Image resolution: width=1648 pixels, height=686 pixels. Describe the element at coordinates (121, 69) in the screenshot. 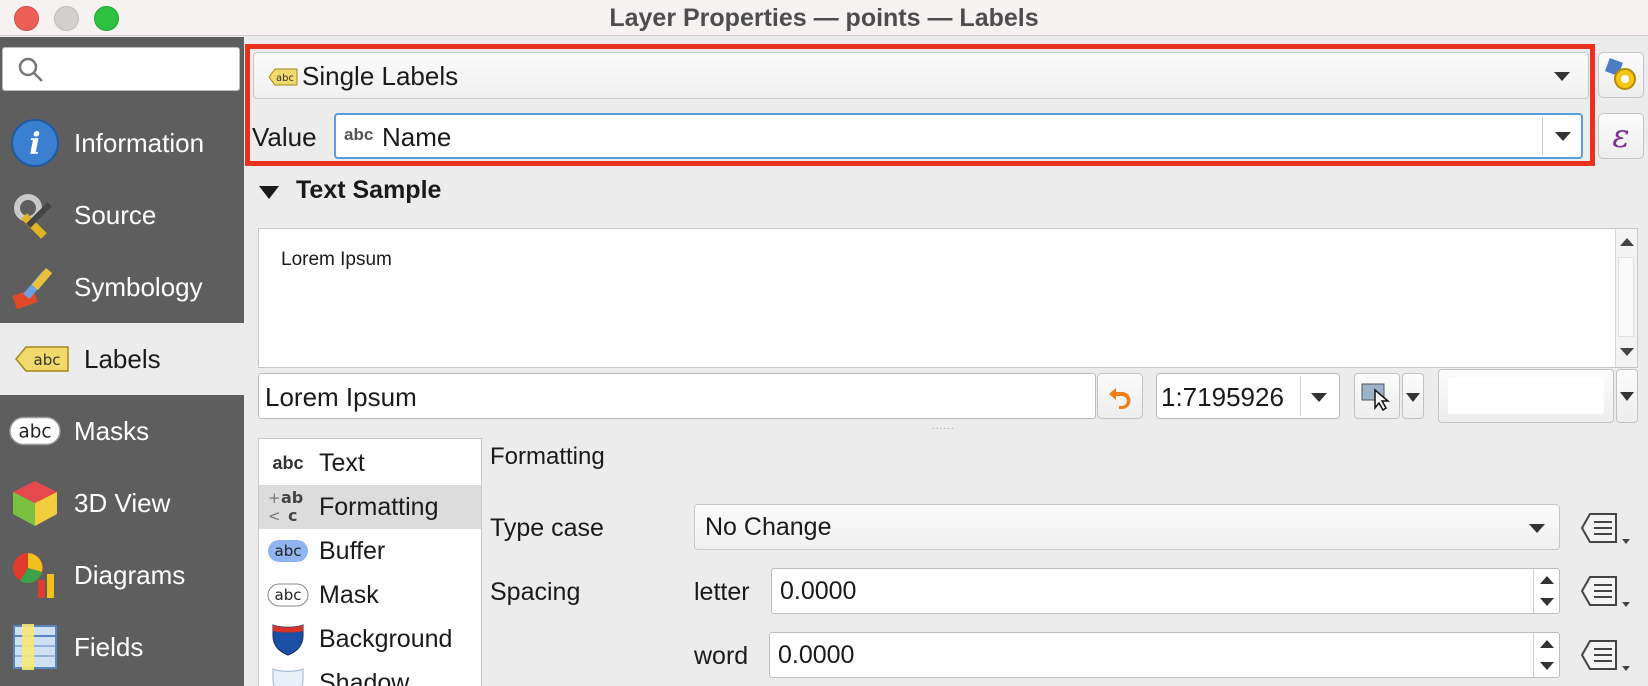

I see `search-field` at that location.